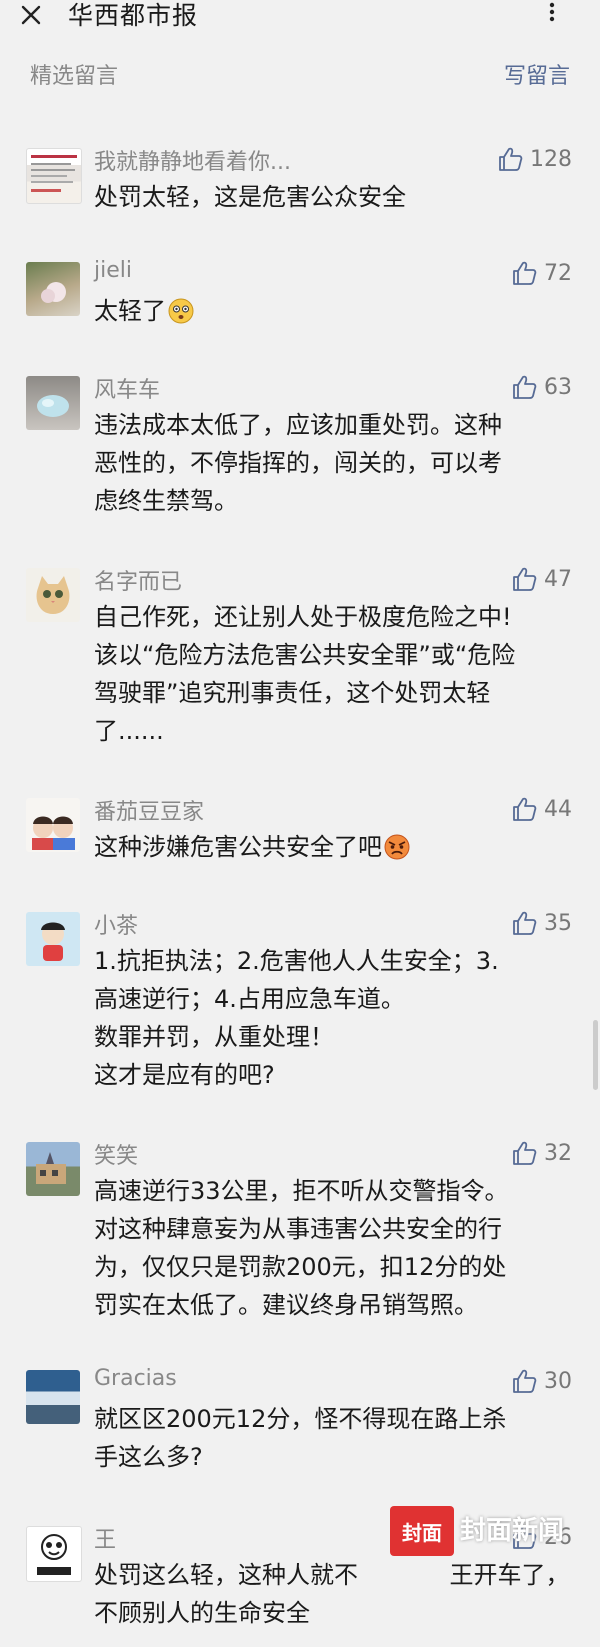  What do you see at coordinates (149, 812) in the screenshot?
I see `comment-nickname: 番茄豆豆家` at bounding box center [149, 812].